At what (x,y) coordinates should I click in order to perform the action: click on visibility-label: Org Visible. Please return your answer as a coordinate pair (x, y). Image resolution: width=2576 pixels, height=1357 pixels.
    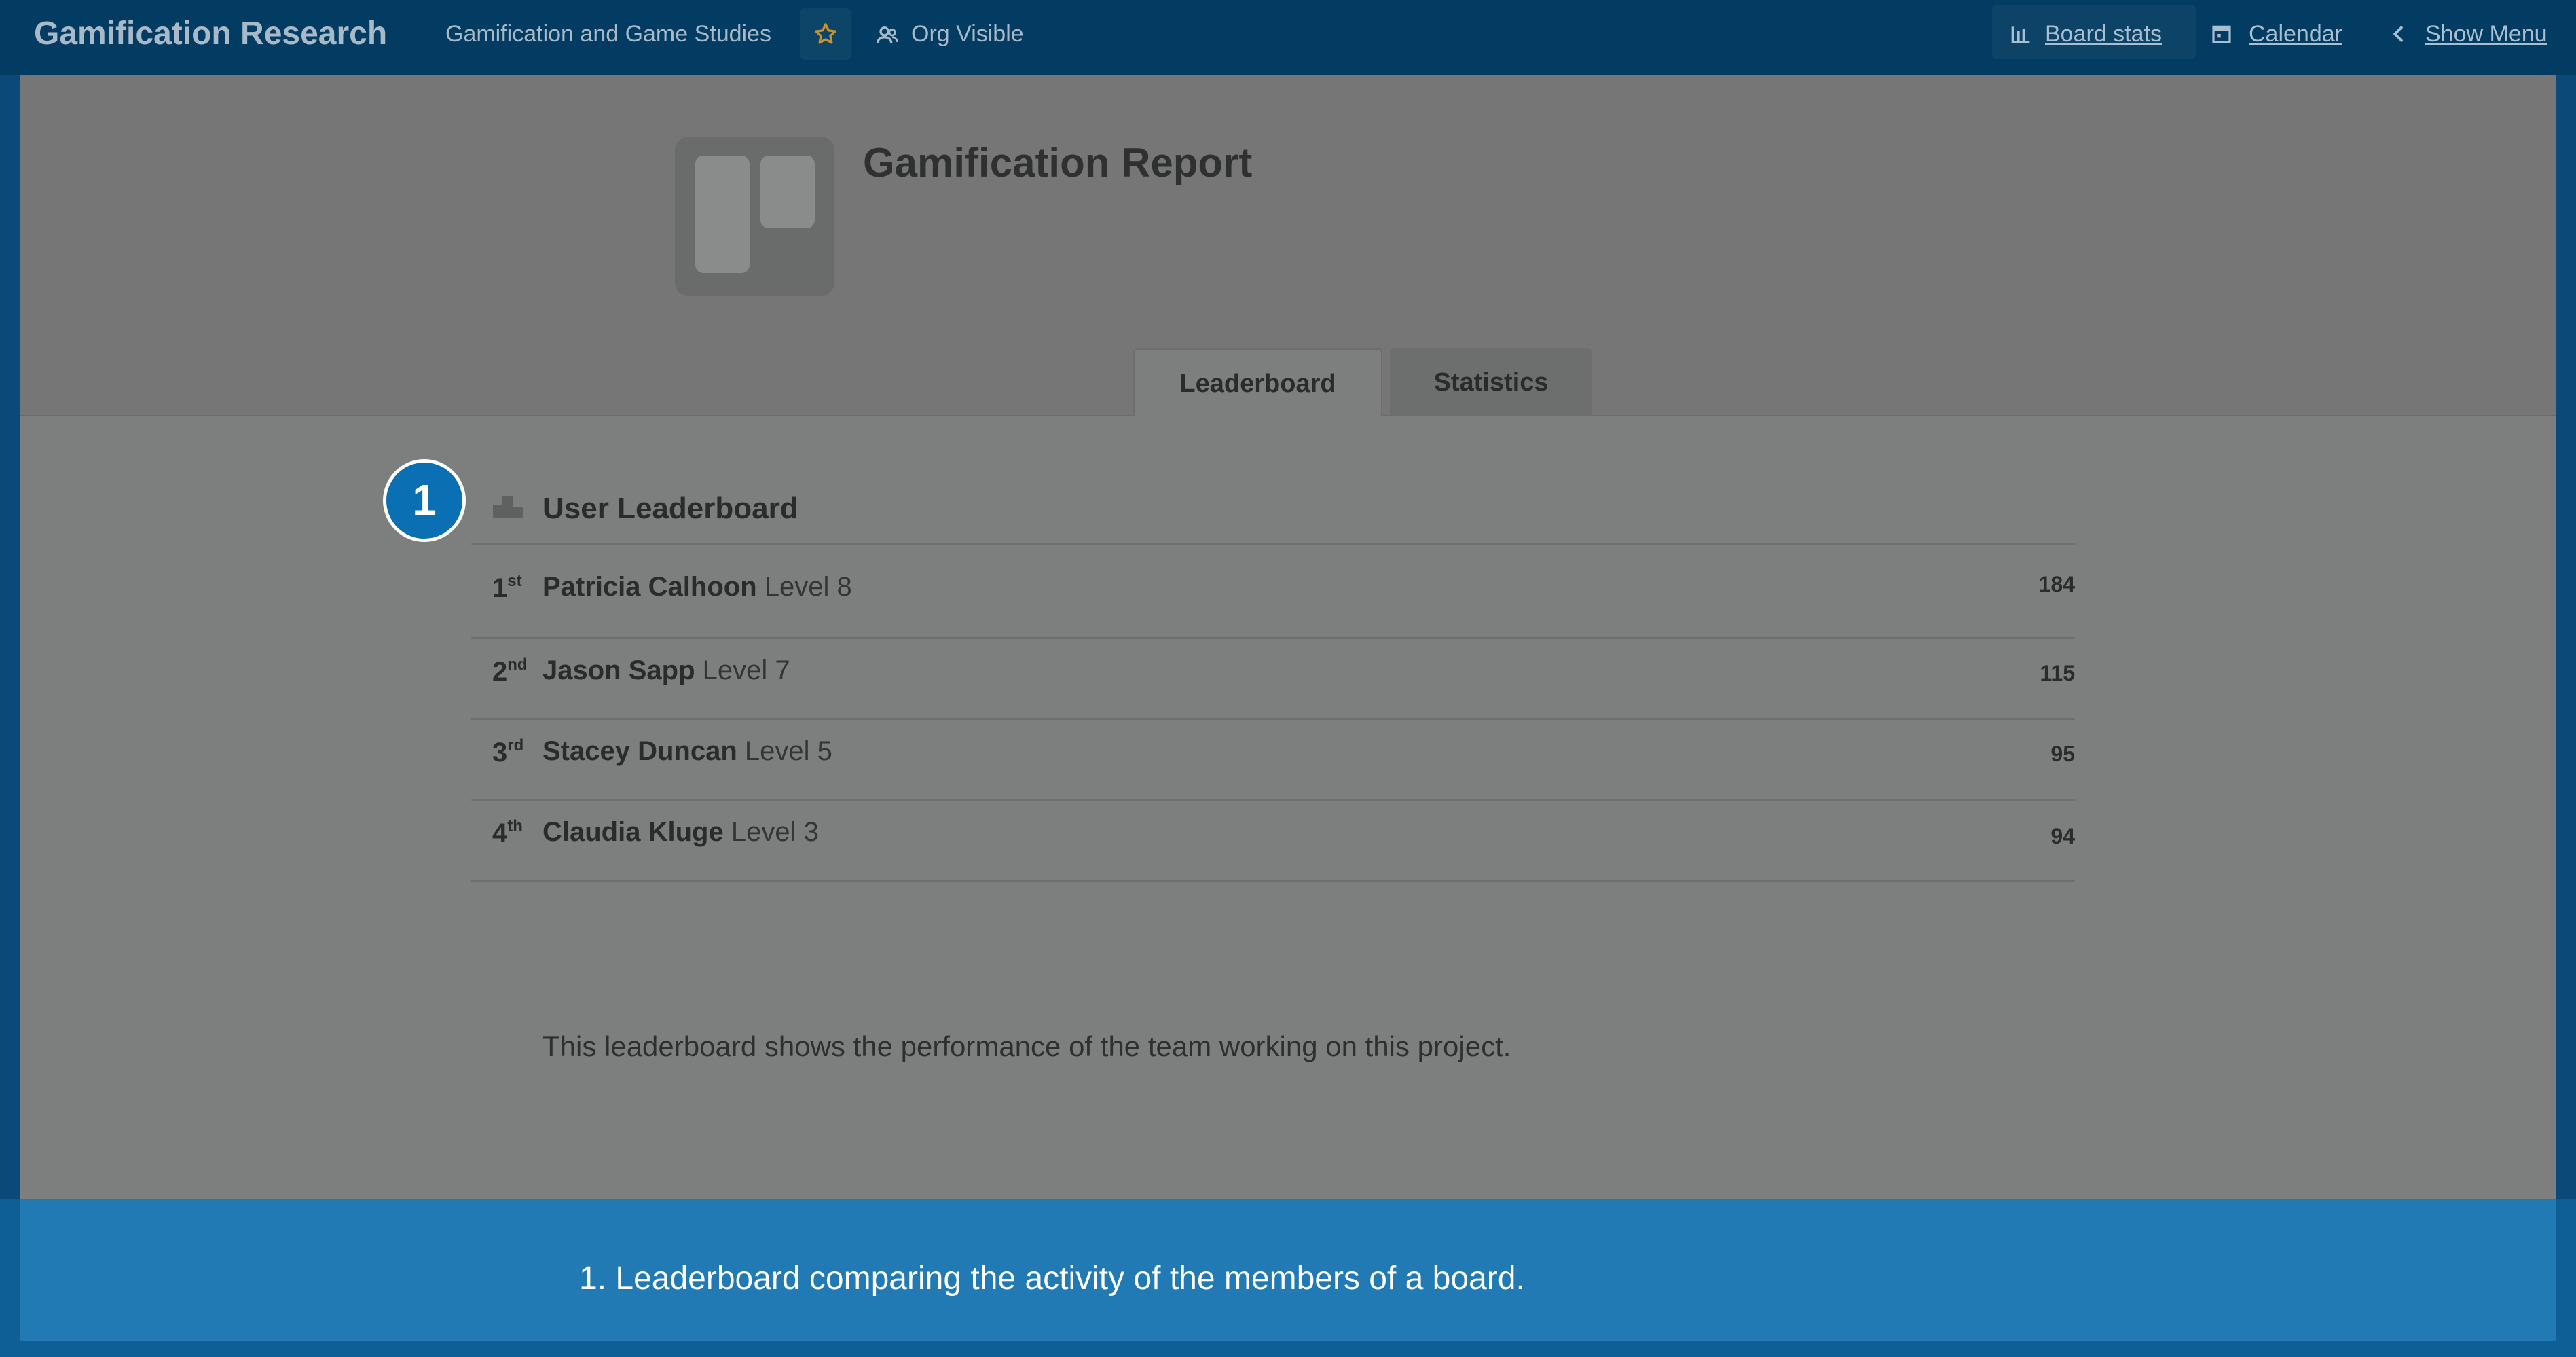
    Looking at the image, I should click on (967, 34).